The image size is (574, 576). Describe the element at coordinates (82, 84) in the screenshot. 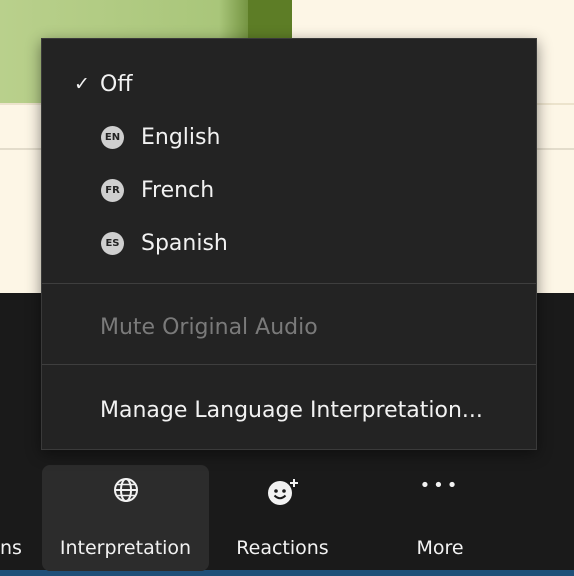

I see `checkmark-icon: ✓` at that location.